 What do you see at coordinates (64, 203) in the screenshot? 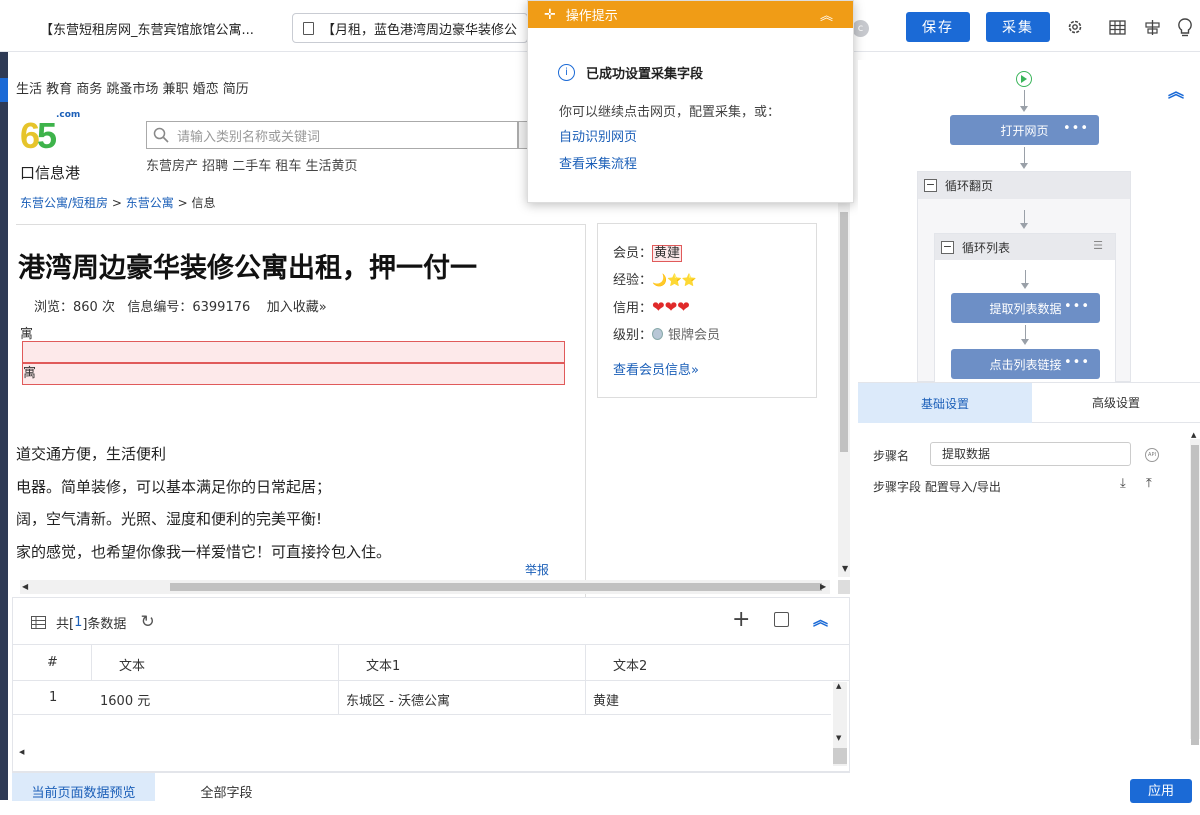
I see `breadcrumb-link: 东营公寓/短租房` at bounding box center [64, 203].